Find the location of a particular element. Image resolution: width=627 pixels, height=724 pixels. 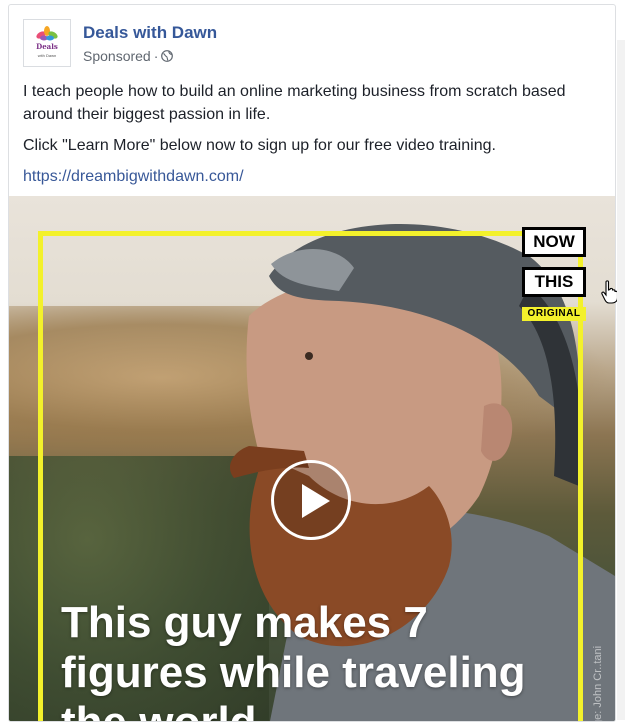

post-meta: Sponsored · is located at coordinates (128, 56).